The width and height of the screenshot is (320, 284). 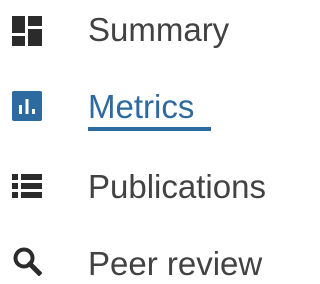 I want to click on nav-item-label: Metrics, so click(x=141, y=106).